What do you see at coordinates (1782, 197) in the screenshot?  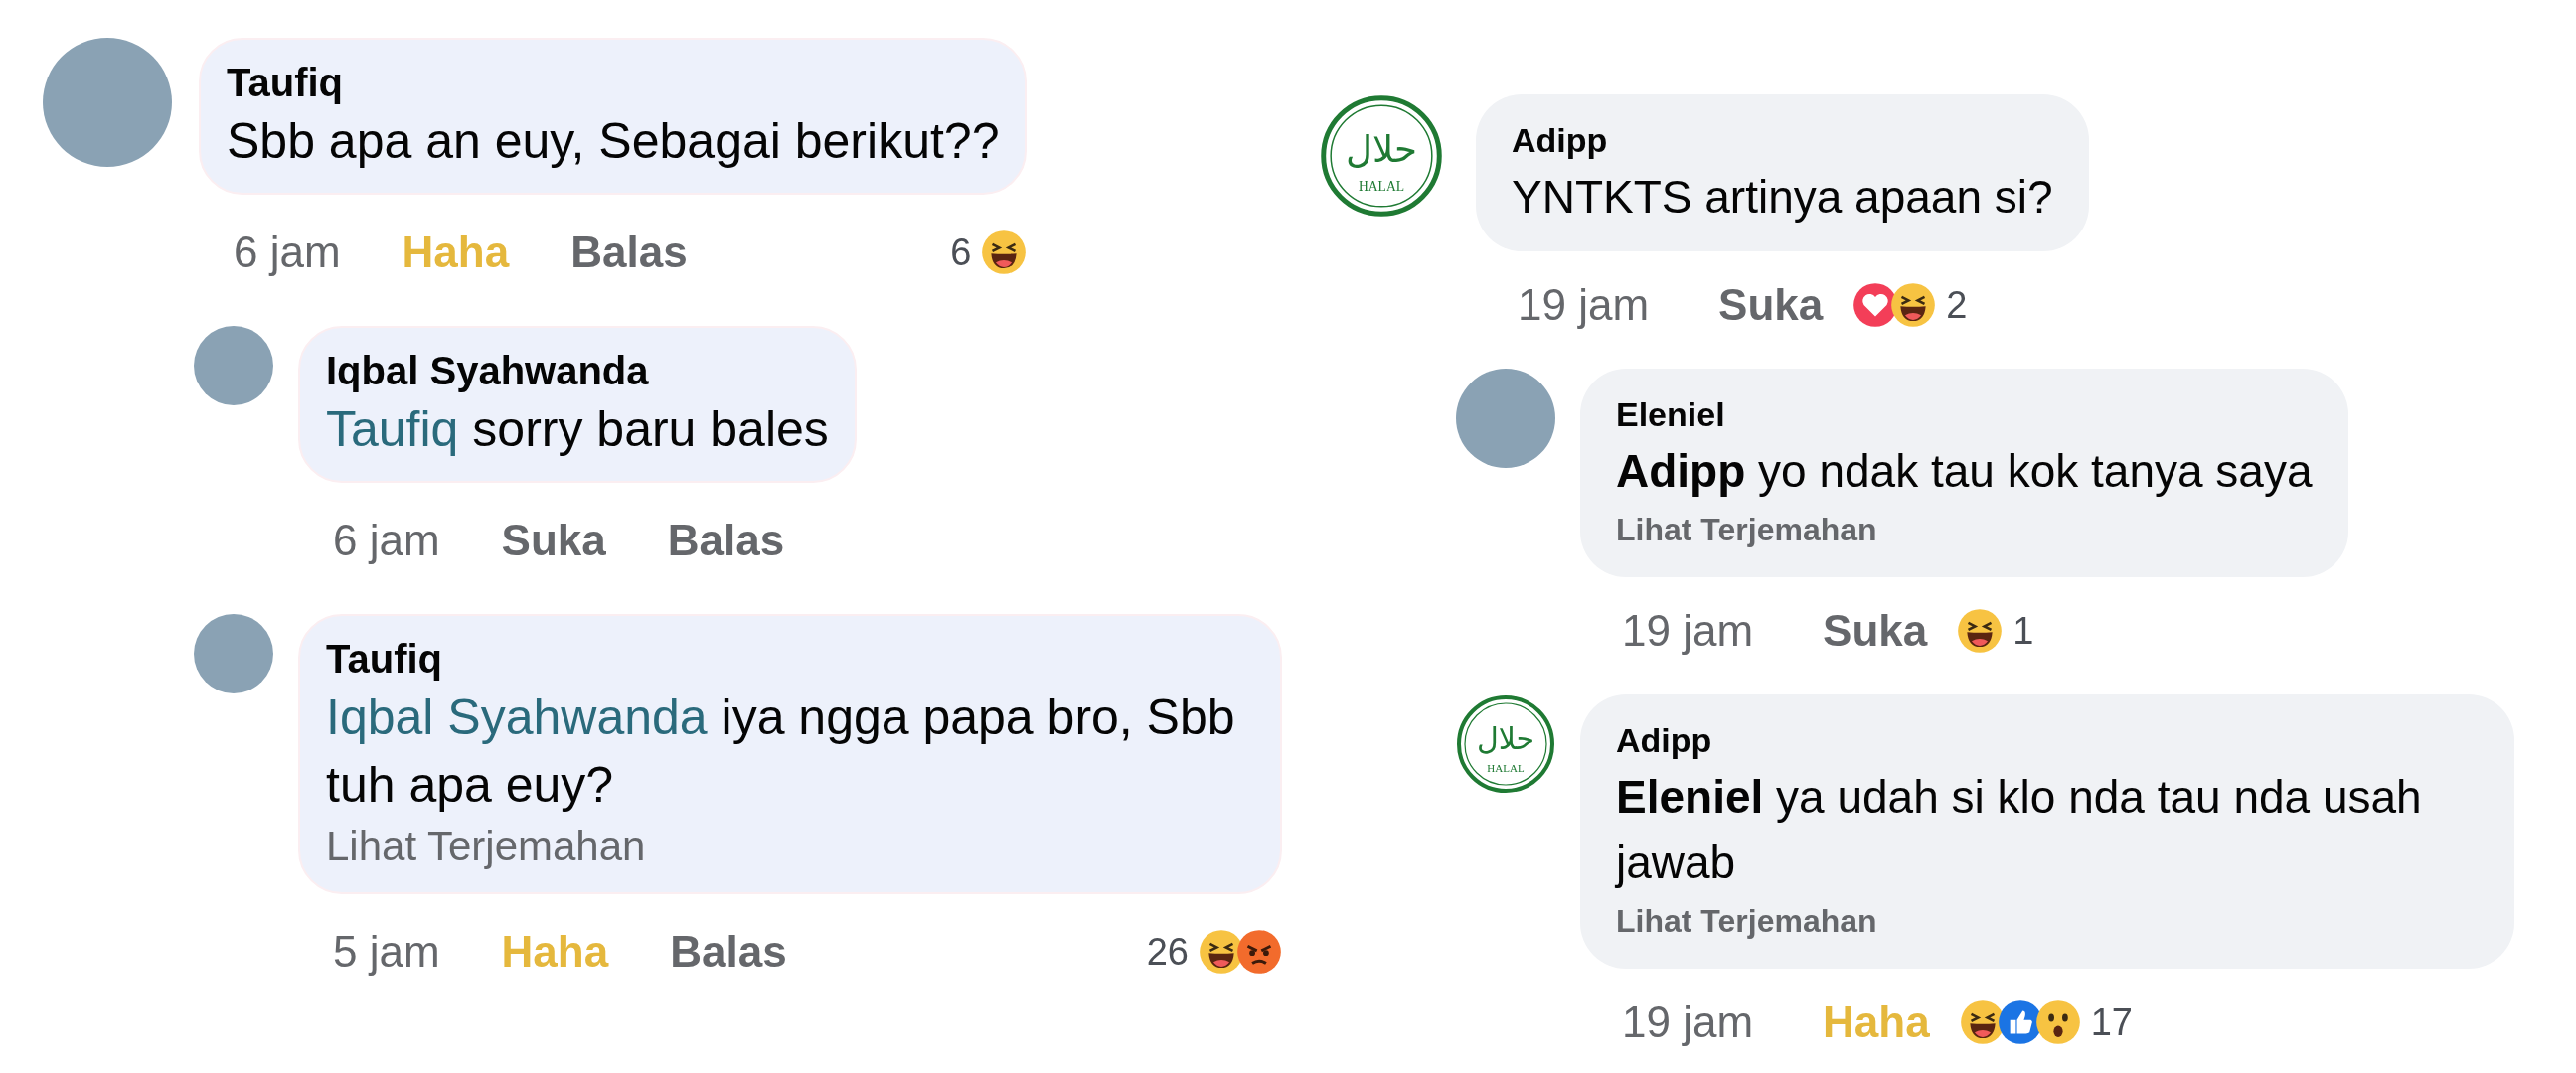 I see `comment-text: YNTKTS artinya apaan si?` at bounding box center [1782, 197].